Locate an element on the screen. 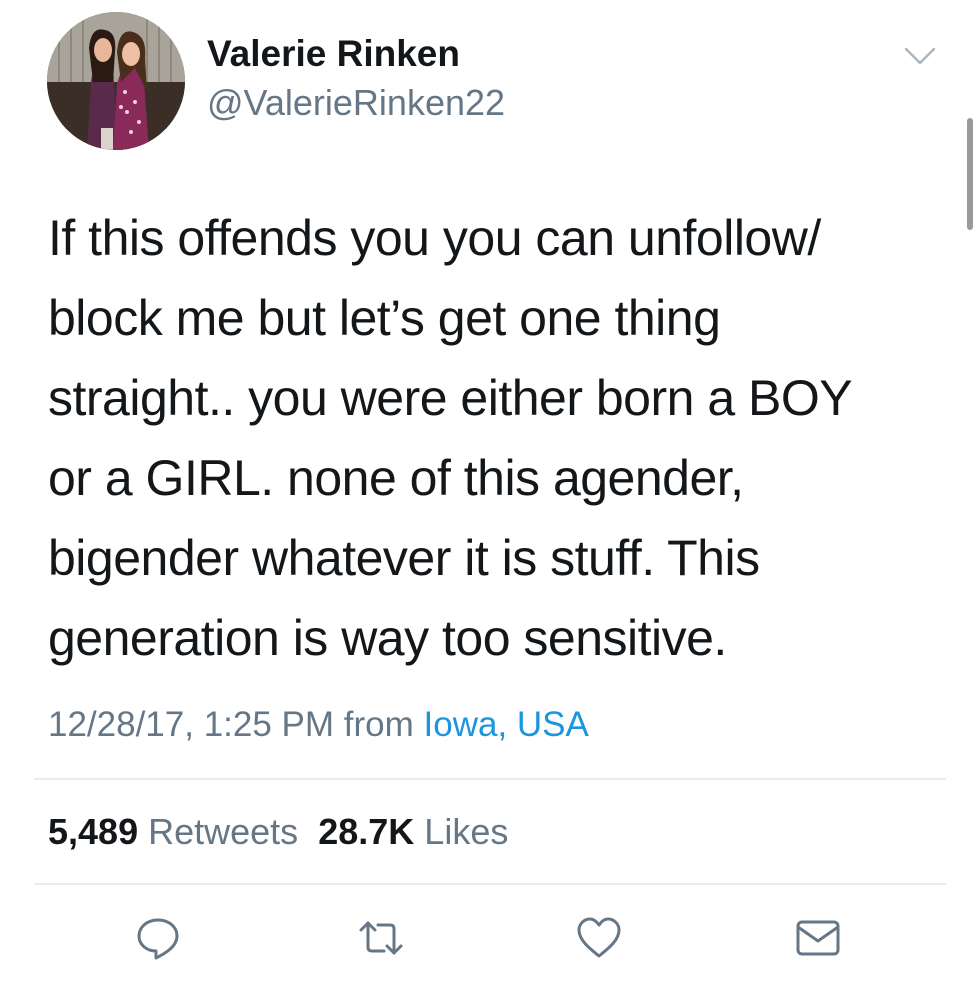 The height and width of the screenshot is (1003, 980). retweets-stat: 5,489 Retweets is located at coordinates (173, 831).